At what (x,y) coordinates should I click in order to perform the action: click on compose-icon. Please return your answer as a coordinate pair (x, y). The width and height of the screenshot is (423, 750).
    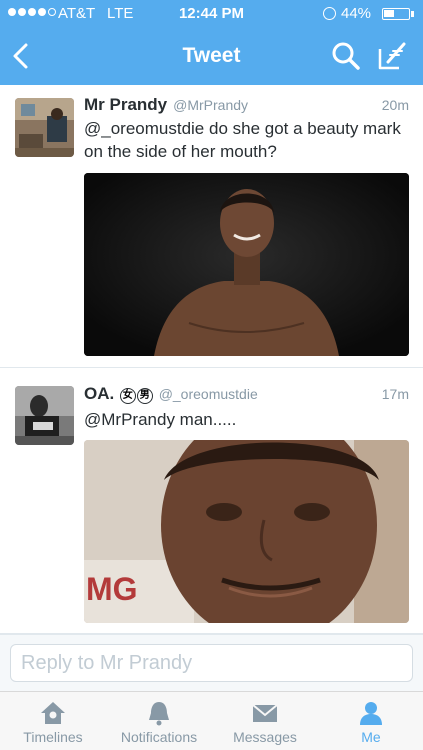
    Looking at the image, I should click on (392, 56).